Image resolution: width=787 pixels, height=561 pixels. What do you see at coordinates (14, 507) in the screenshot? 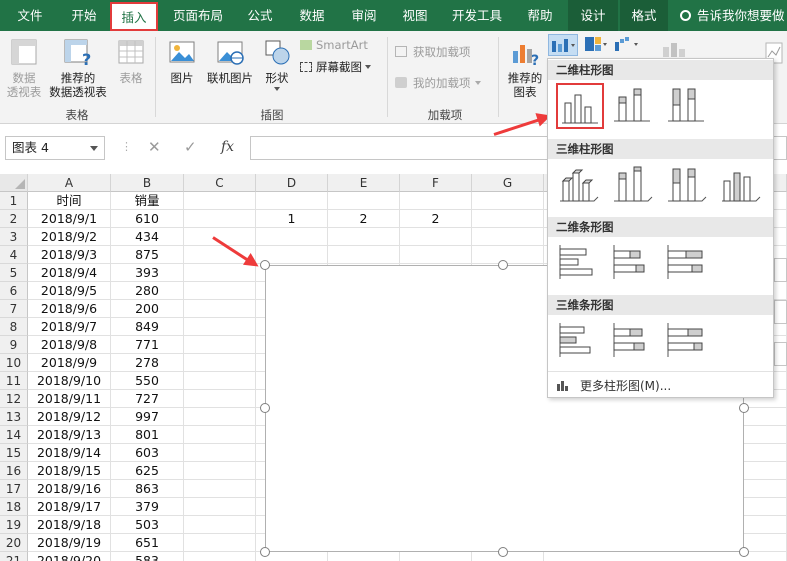
I see `row-header: 18` at bounding box center [14, 507].